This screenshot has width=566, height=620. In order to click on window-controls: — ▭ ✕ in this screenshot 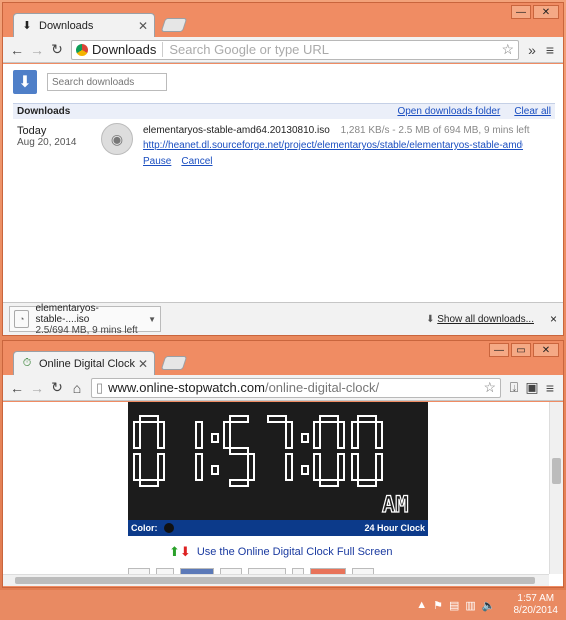, I will do `click(524, 350)`.